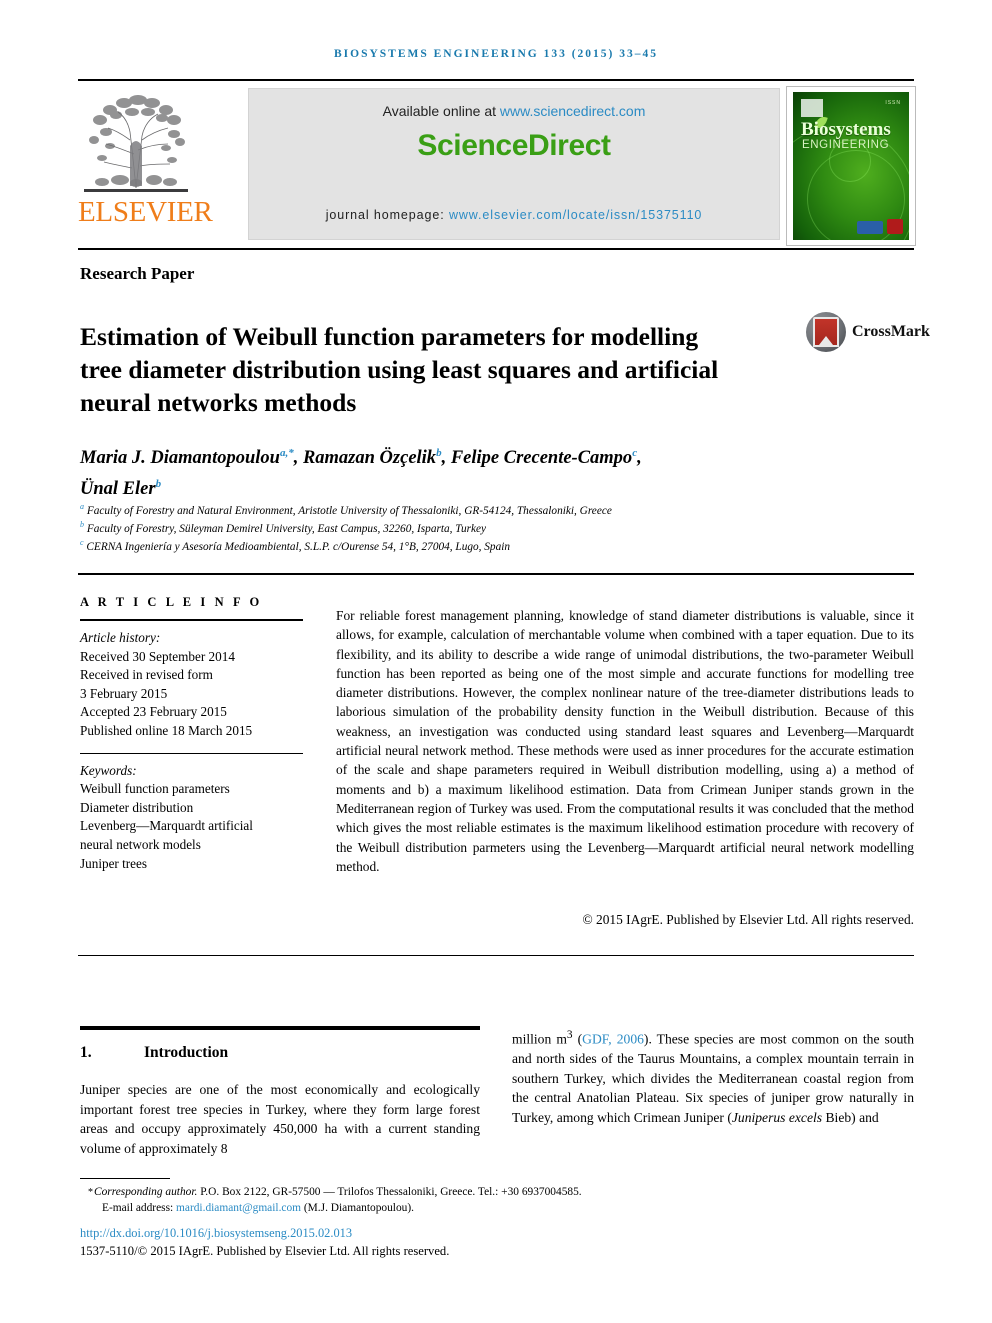  I want to click on cover-subtitle: ENGINEERING, so click(846, 145).